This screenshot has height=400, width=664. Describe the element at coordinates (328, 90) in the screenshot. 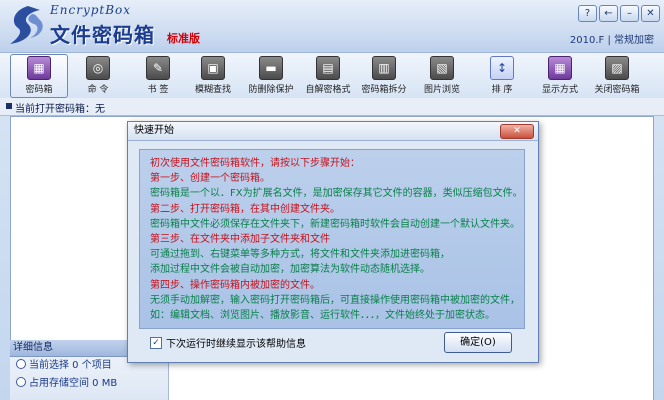

I see `toolbar-item-label: 自解密格式` at that location.